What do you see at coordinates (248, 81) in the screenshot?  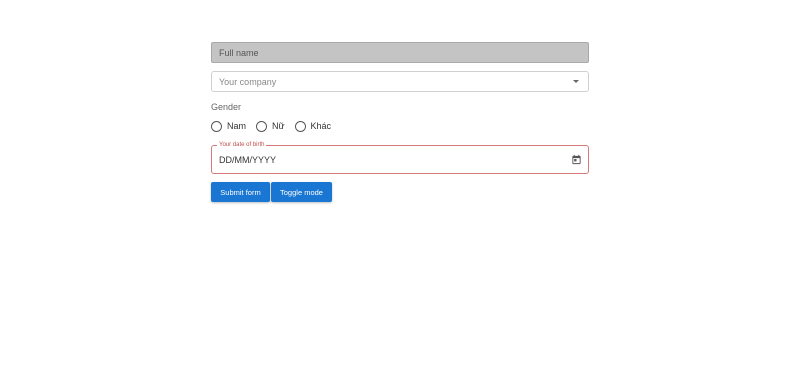 I see `company-placeholder: Your company` at bounding box center [248, 81].